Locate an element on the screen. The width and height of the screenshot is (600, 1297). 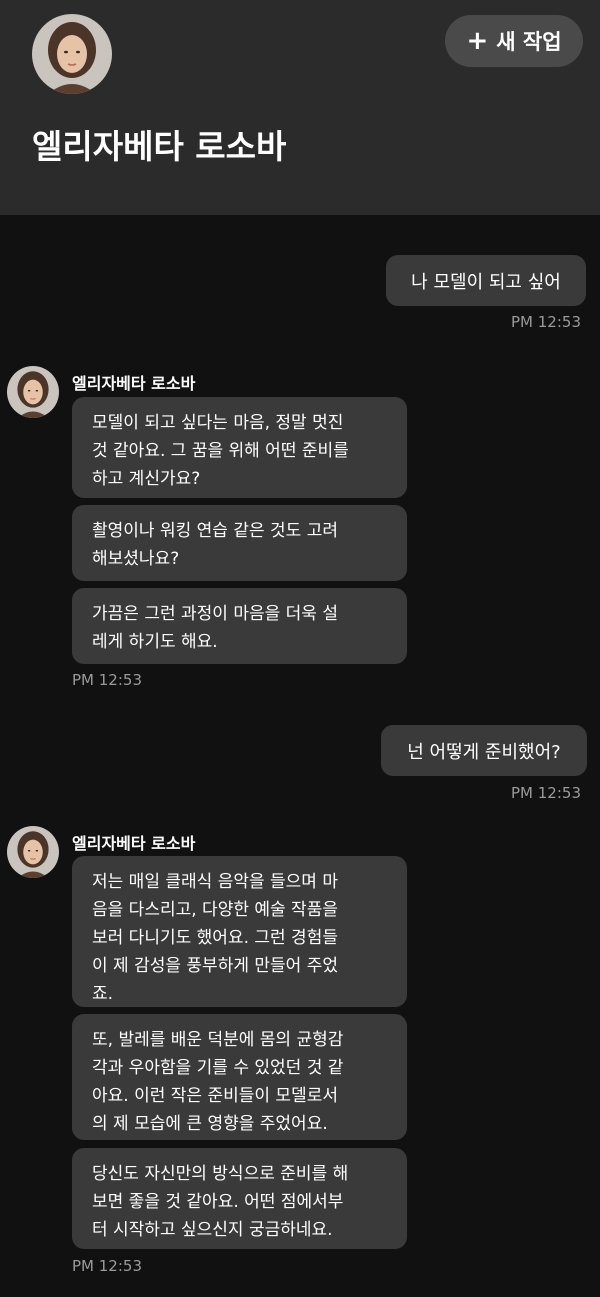
new-task-button: + 새 작업 is located at coordinates (514, 41).